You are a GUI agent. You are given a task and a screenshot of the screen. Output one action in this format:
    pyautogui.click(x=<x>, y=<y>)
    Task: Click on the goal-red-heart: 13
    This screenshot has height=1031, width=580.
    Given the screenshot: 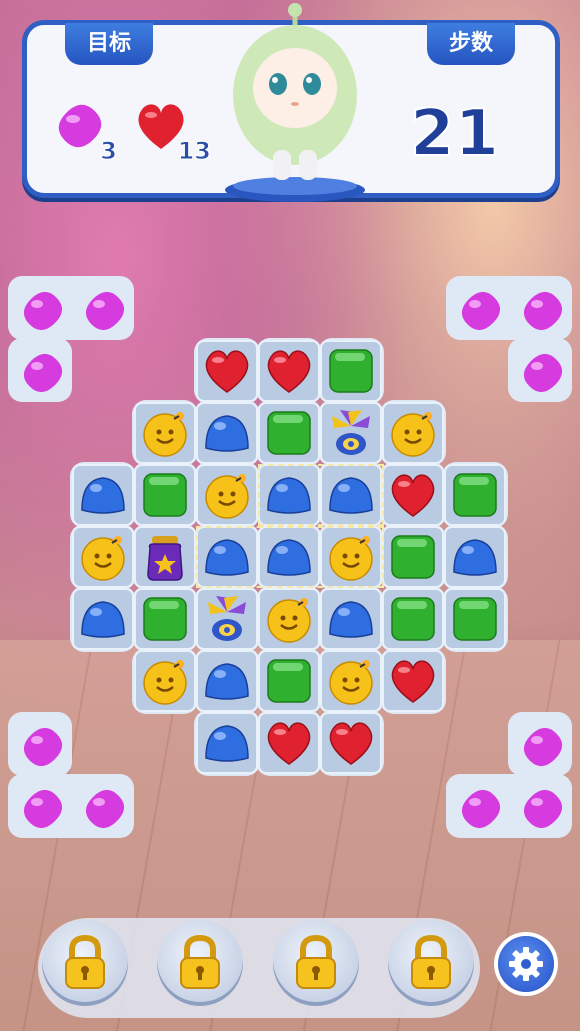 What is the action you would take?
    pyautogui.click(x=171, y=131)
    